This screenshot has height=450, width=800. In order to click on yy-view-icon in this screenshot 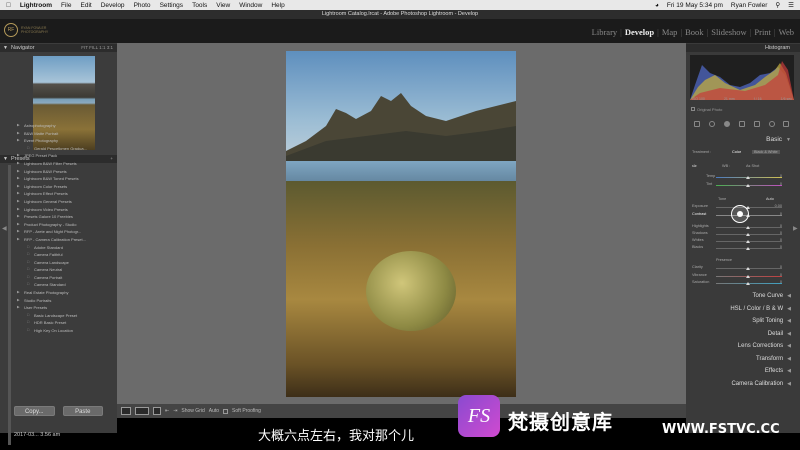, I will do `click(157, 411)`.